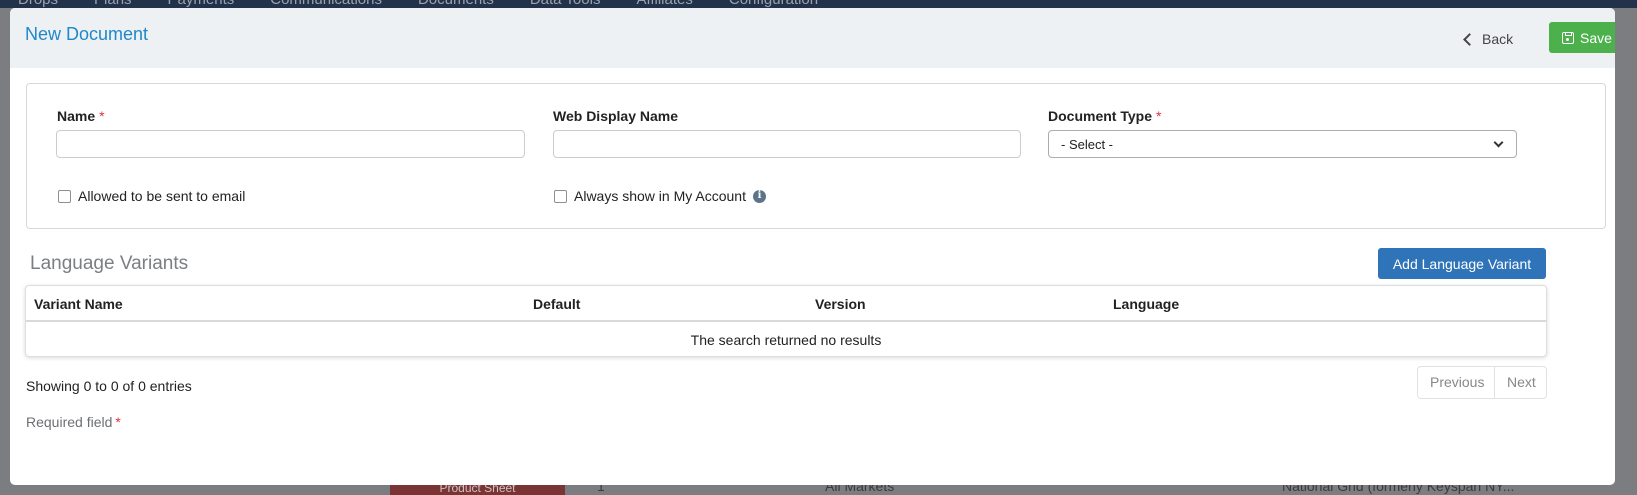 The width and height of the screenshot is (1637, 495). Describe the element at coordinates (1498, 39) in the screenshot. I see `back-label: Back` at that location.